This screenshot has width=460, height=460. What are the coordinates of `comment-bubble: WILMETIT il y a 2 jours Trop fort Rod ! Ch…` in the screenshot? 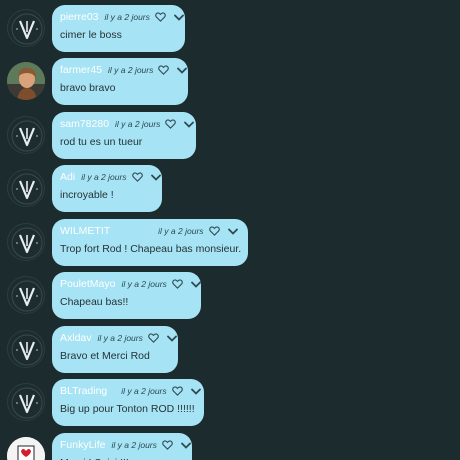 It's located at (150, 242).